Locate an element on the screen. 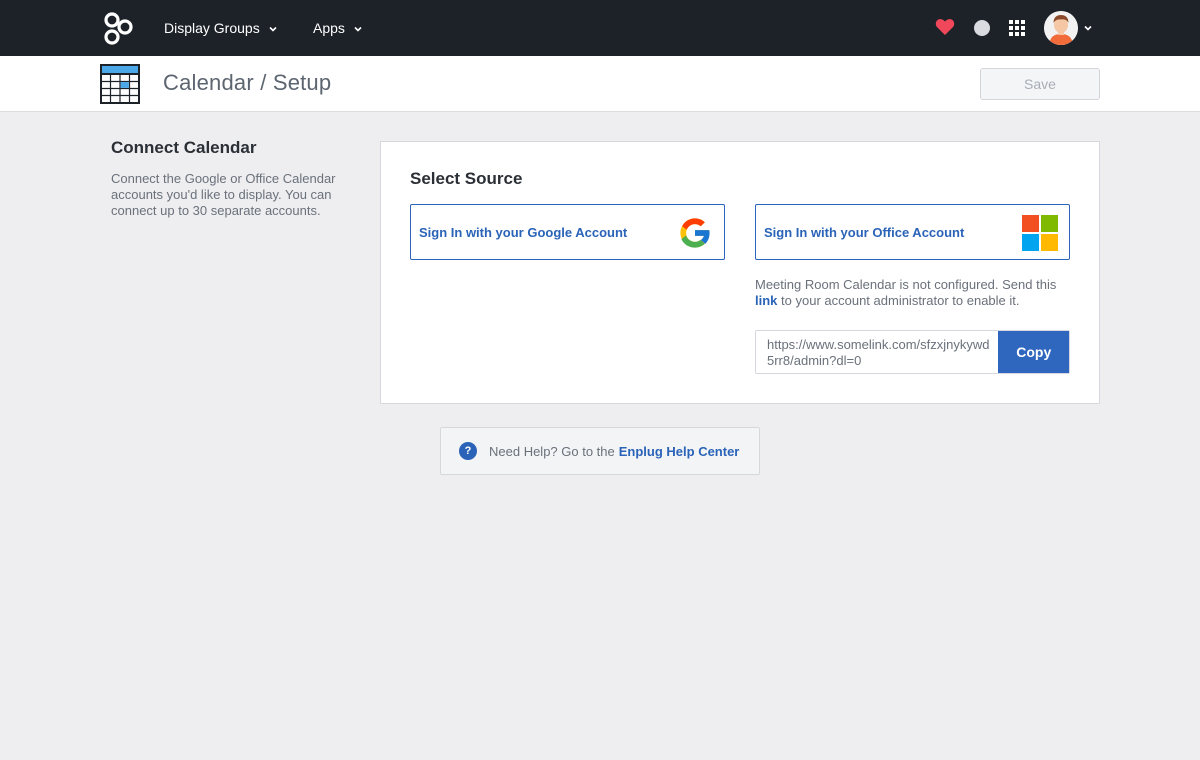 This screenshot has width=1200, height=760. heart-icon is located at coordinates (945, 27).